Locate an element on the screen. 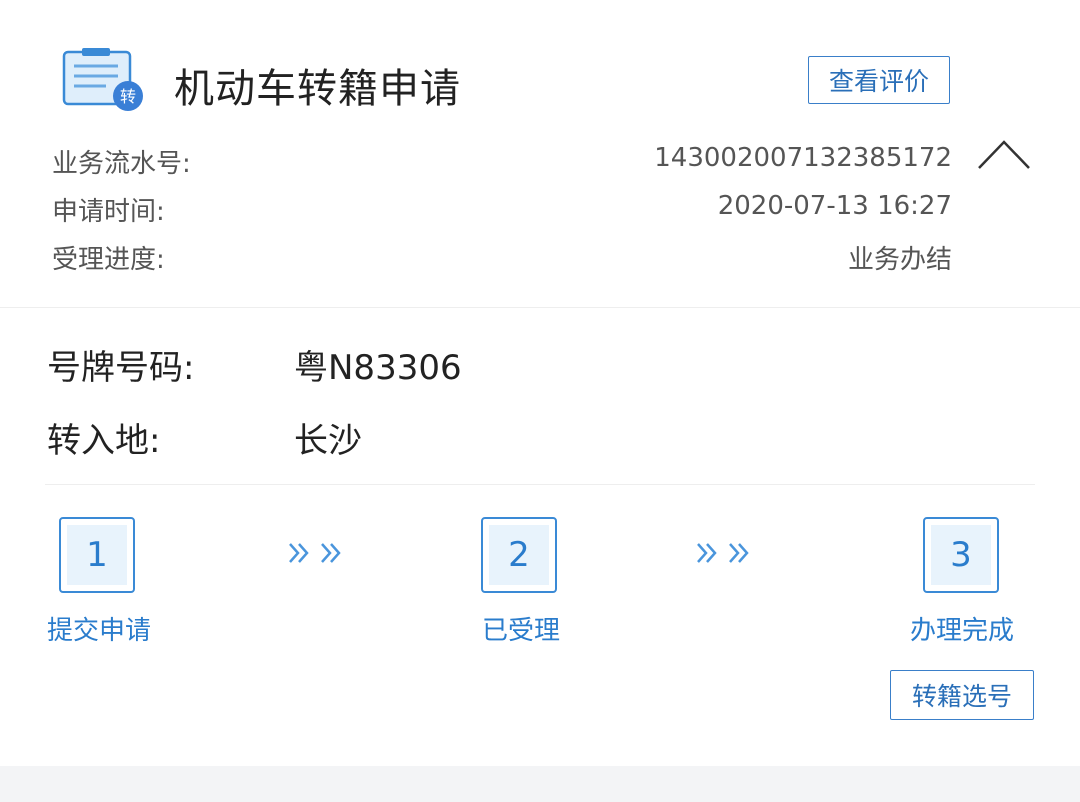 The width and height of the screenshot is (1080, 802). progress-value: 业务办结 is located at coordinates (899, 260).